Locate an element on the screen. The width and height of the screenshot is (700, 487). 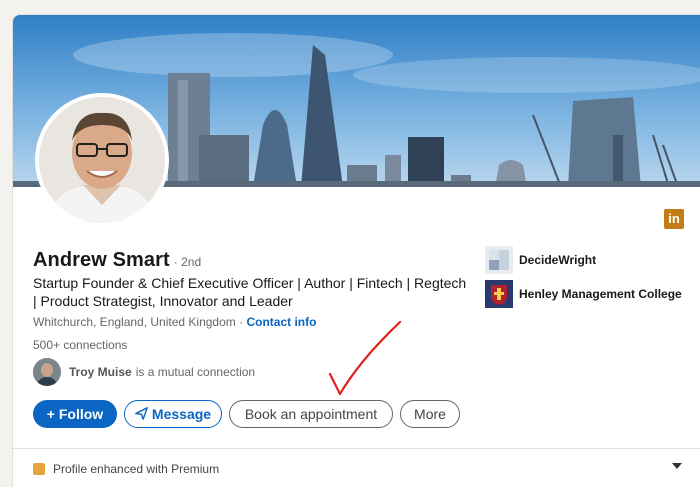
name-row: Andrew Smart · 2nd is located at coordinates (117, 260).